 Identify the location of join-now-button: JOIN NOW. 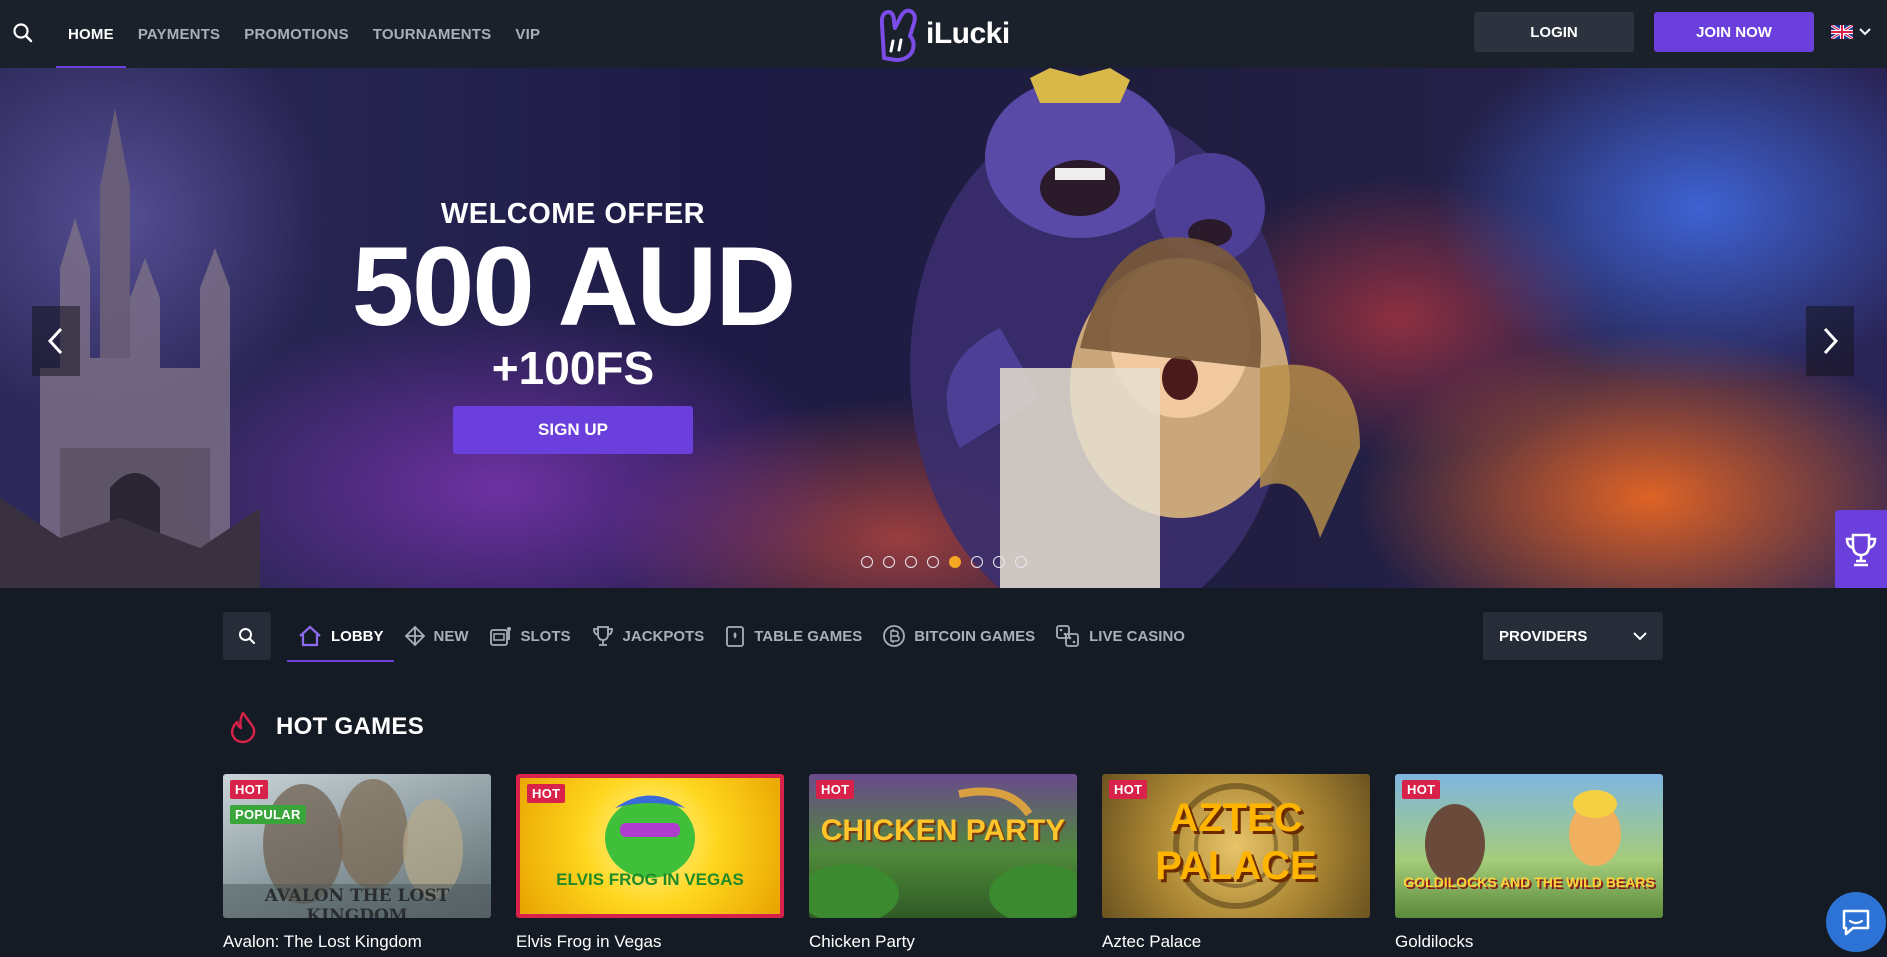
(1734, 32).